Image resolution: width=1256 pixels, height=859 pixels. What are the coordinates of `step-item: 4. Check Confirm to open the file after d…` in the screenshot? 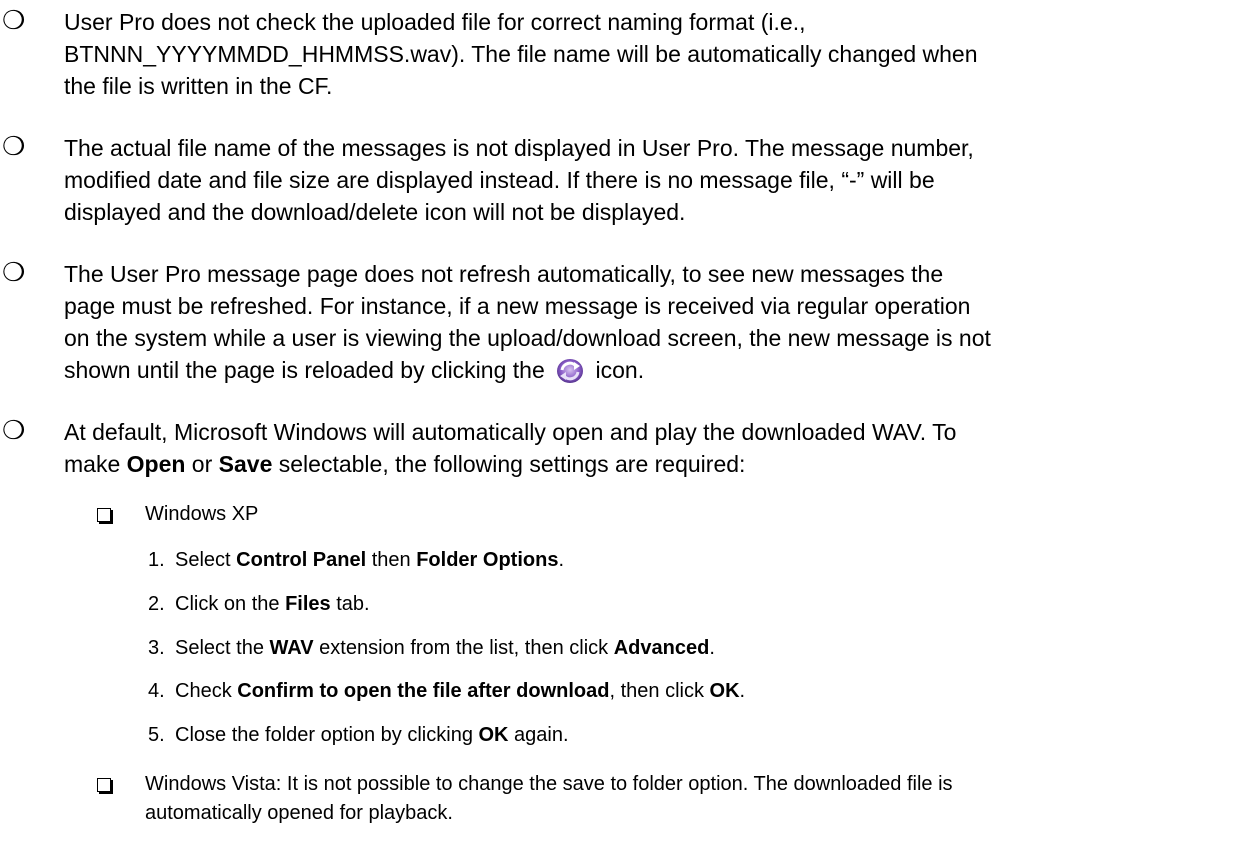 It's located at (447, 691).